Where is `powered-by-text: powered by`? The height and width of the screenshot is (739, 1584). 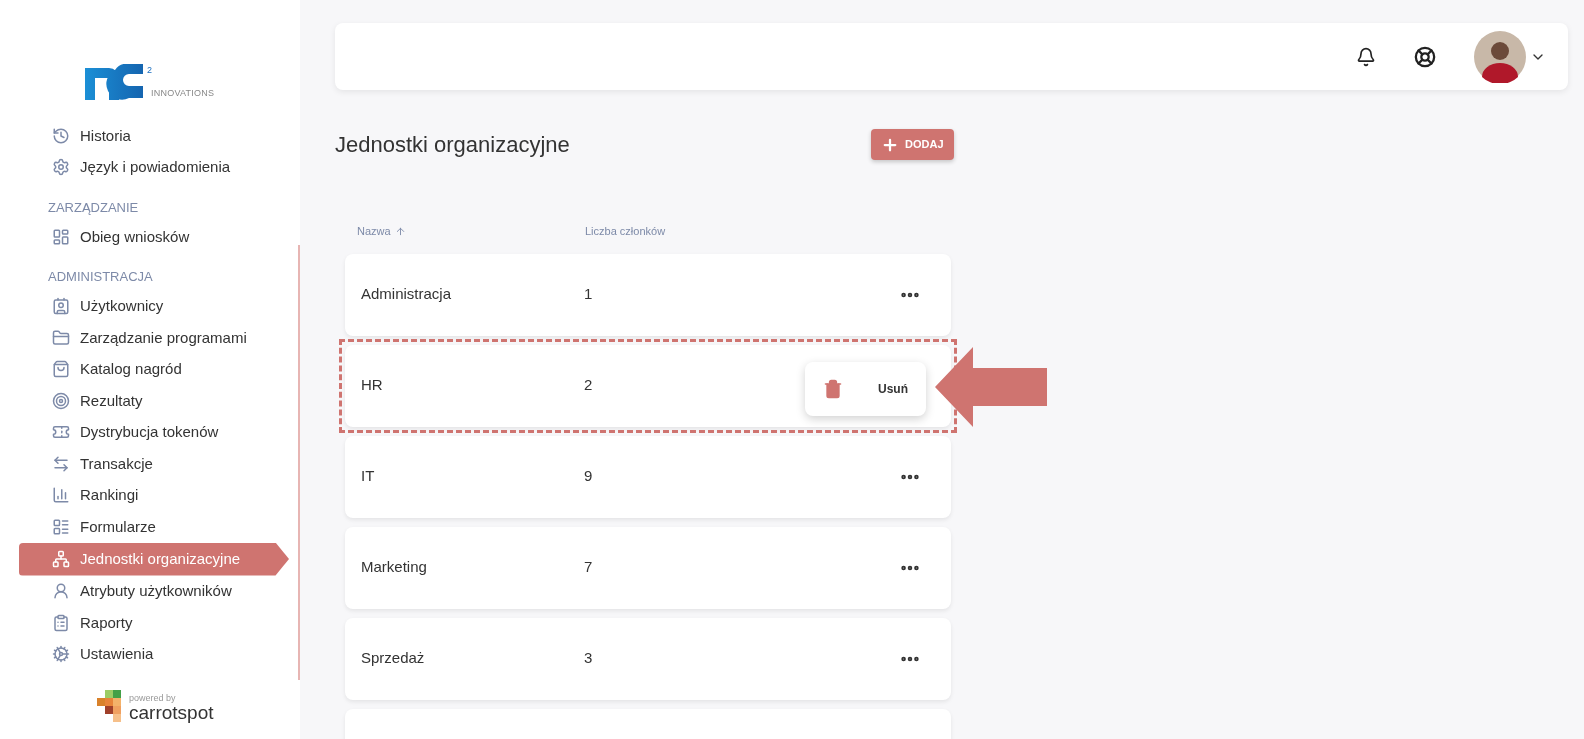 powered-by-text: powered by is located at coordinates (153, 698).